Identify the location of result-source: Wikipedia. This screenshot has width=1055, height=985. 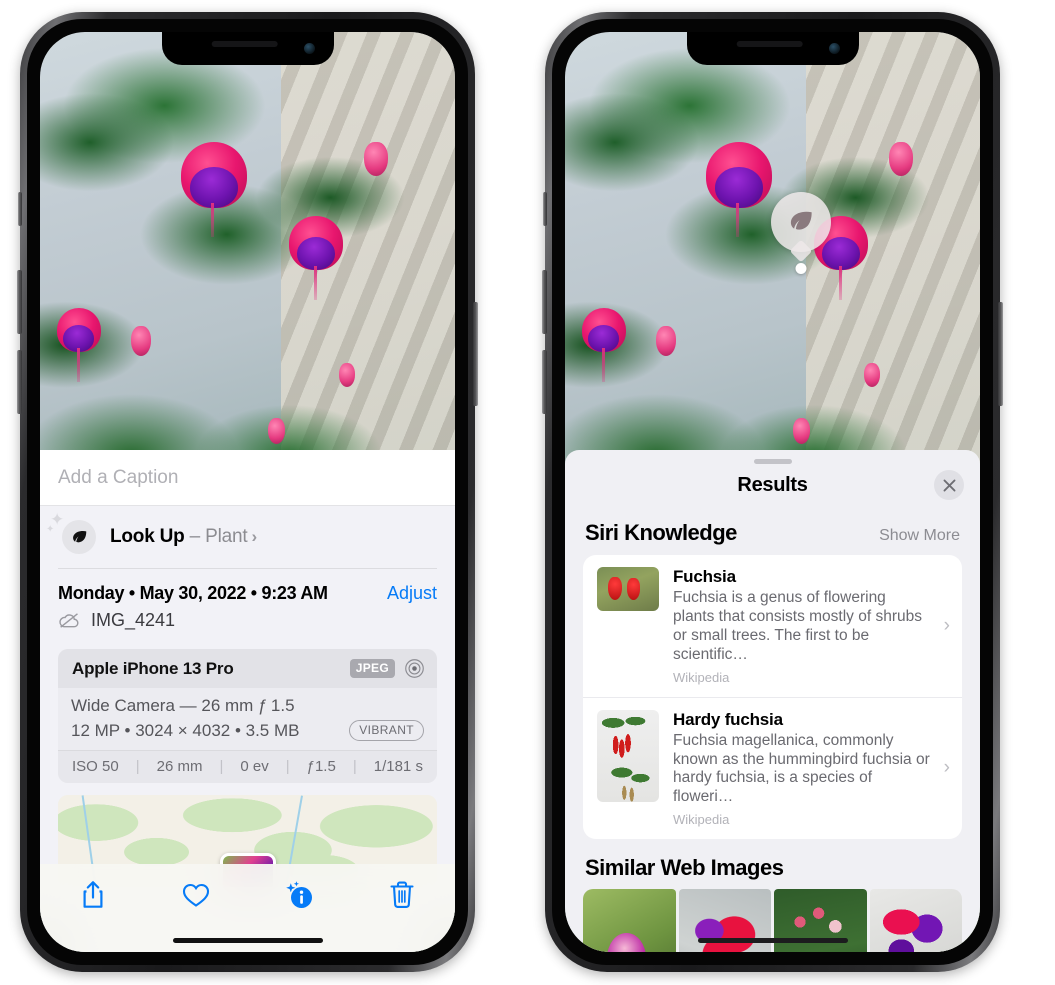
(701, 677).